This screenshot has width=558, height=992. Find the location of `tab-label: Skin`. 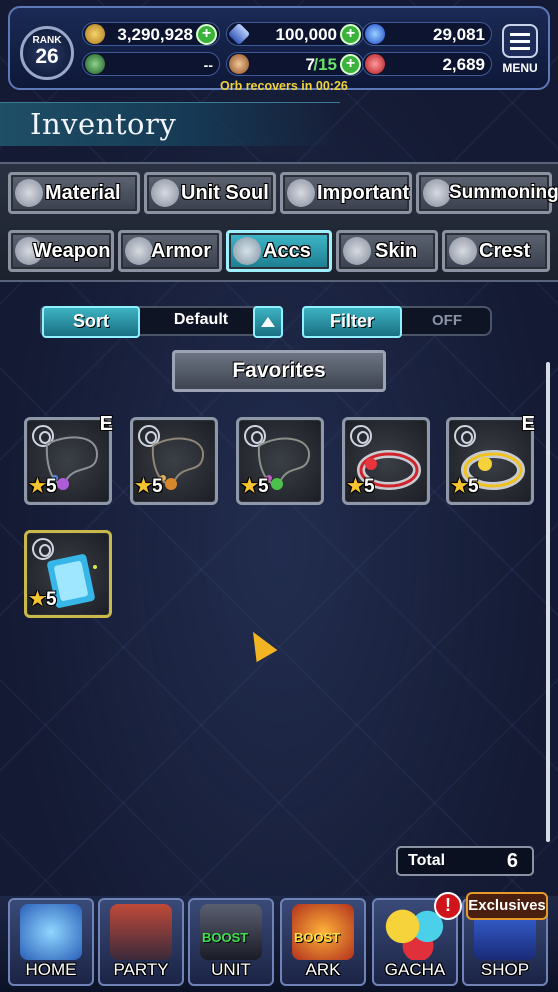

tab-label: Skin is located at coordinates (396, 251).